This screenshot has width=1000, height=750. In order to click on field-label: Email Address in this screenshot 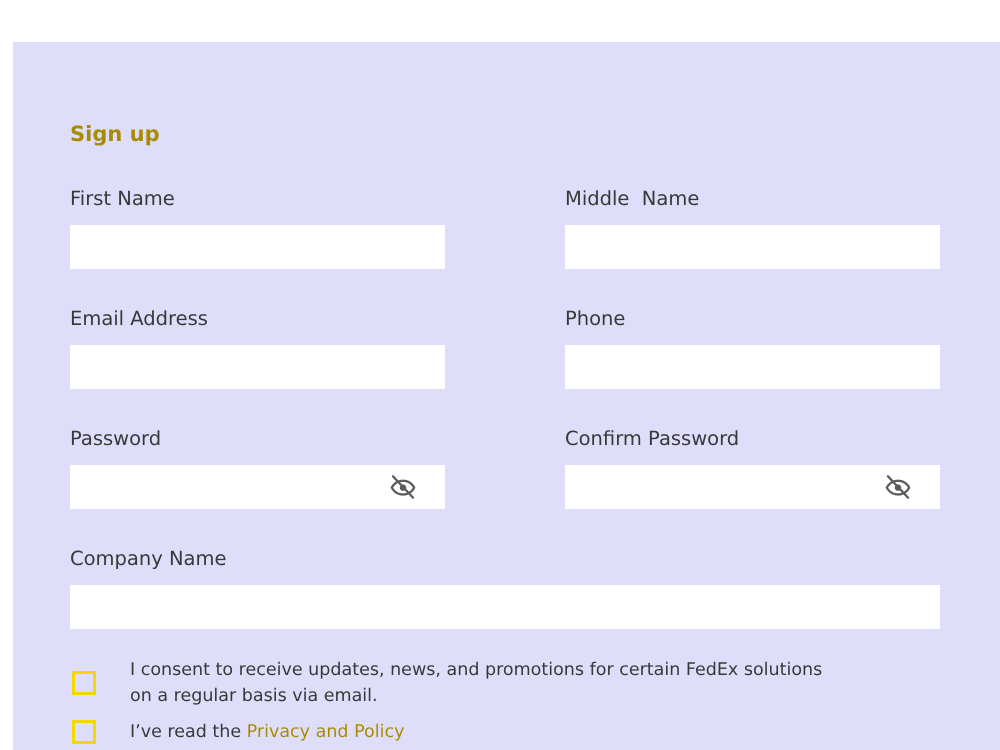, I will do `click(139, 319)`.